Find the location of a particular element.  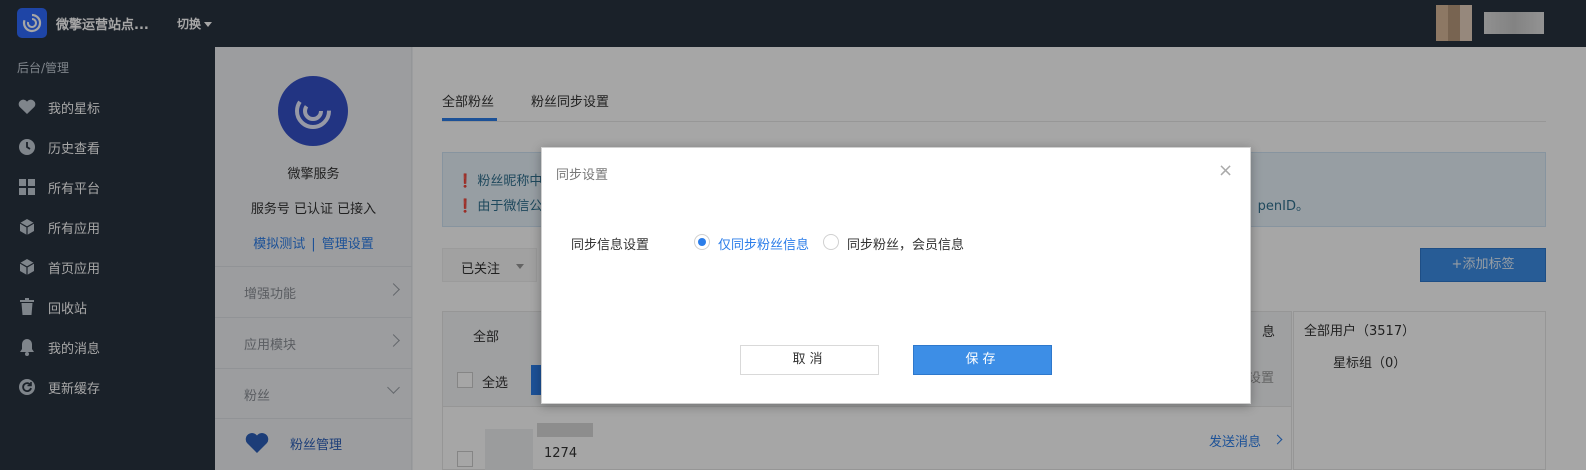

radio-fans-only is located at coordinates (702, 242).